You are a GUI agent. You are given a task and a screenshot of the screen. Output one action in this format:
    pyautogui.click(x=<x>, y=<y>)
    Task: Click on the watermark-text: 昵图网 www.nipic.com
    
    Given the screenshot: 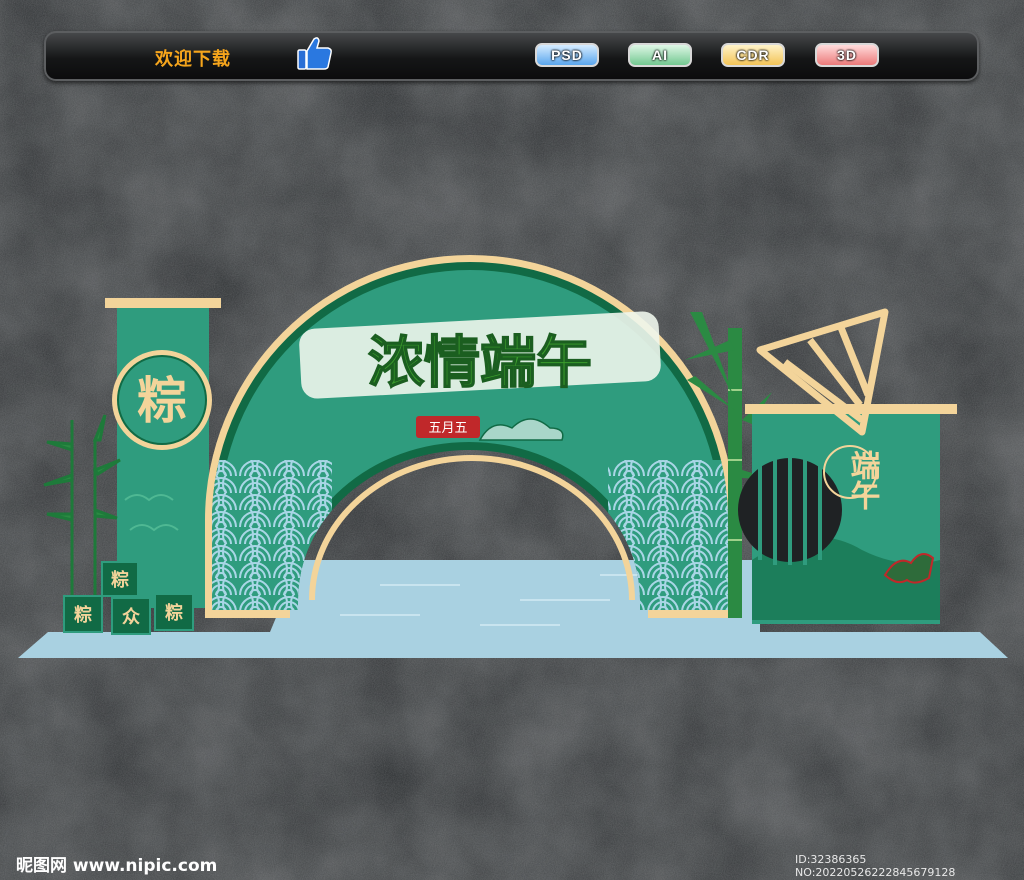 What is the action you would take?
    pyautogui.click(x=117, y=866)
    